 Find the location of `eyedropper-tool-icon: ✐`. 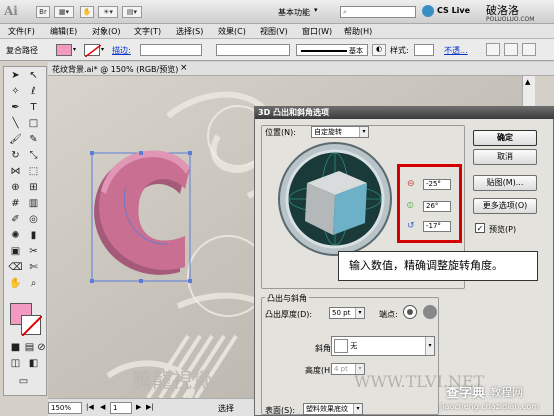

eyedropper-tool-icon: ✐ is located at coordinates (15, 219).